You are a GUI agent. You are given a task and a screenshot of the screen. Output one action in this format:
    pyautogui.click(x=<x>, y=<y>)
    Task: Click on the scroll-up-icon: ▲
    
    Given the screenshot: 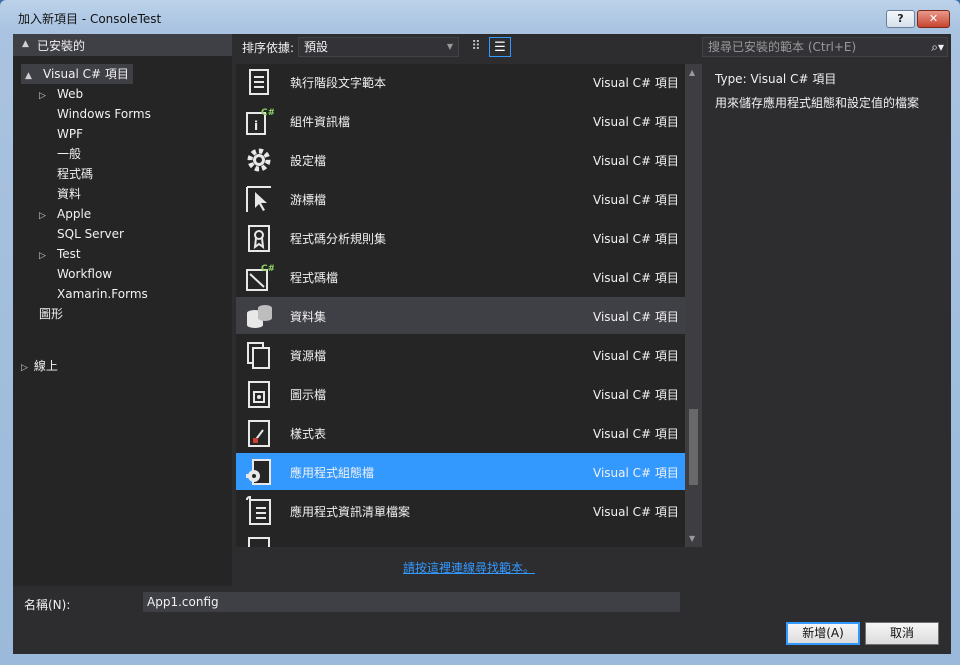 What is the action you would take?
    pyautogui.click(x=692, y=72)
    